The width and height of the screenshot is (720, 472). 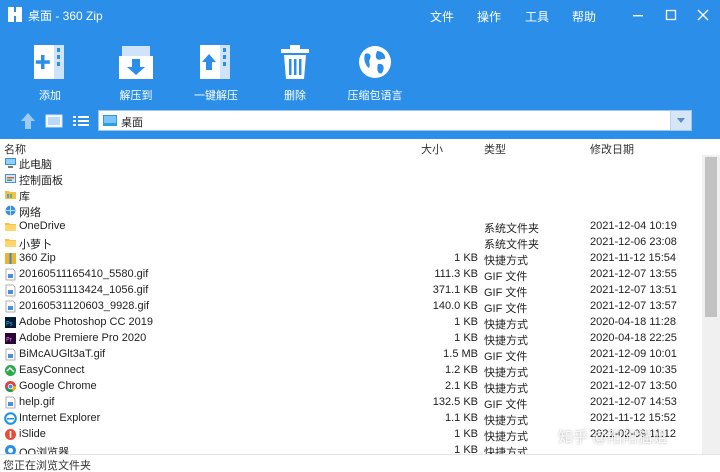 What do you see at coordinates (633, 274) in the screenshot?
I see `file-modified: 2021-12-07 13:55` at bounding box center [633, 274].